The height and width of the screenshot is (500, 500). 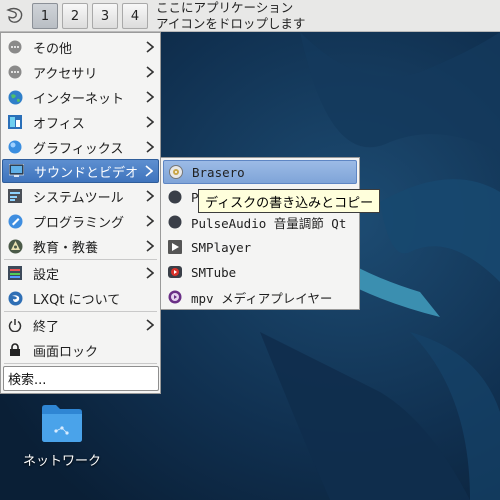 I want to click on menu-item-internet: インターネット, so click(x=80, y=97).